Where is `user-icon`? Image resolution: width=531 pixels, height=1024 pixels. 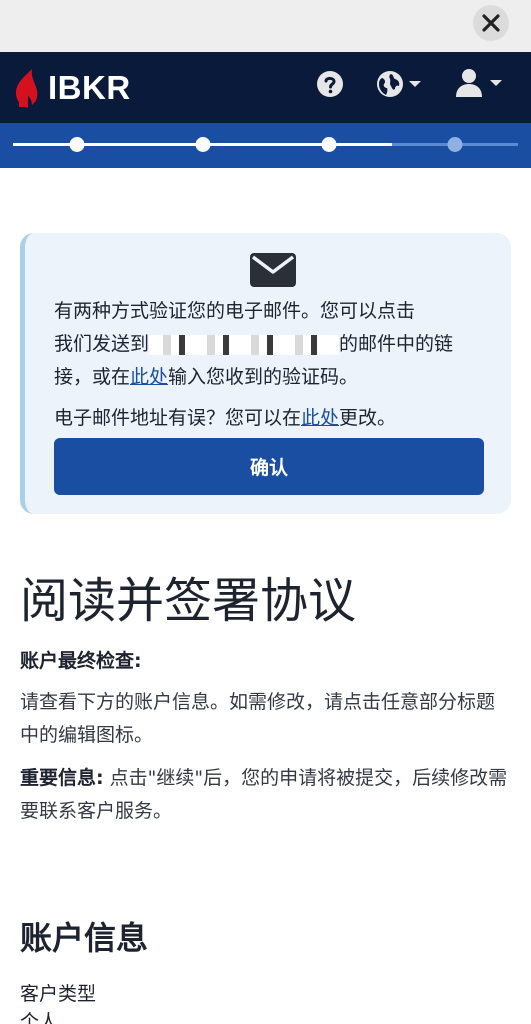 user-icon is located at coordinates (469, 83).